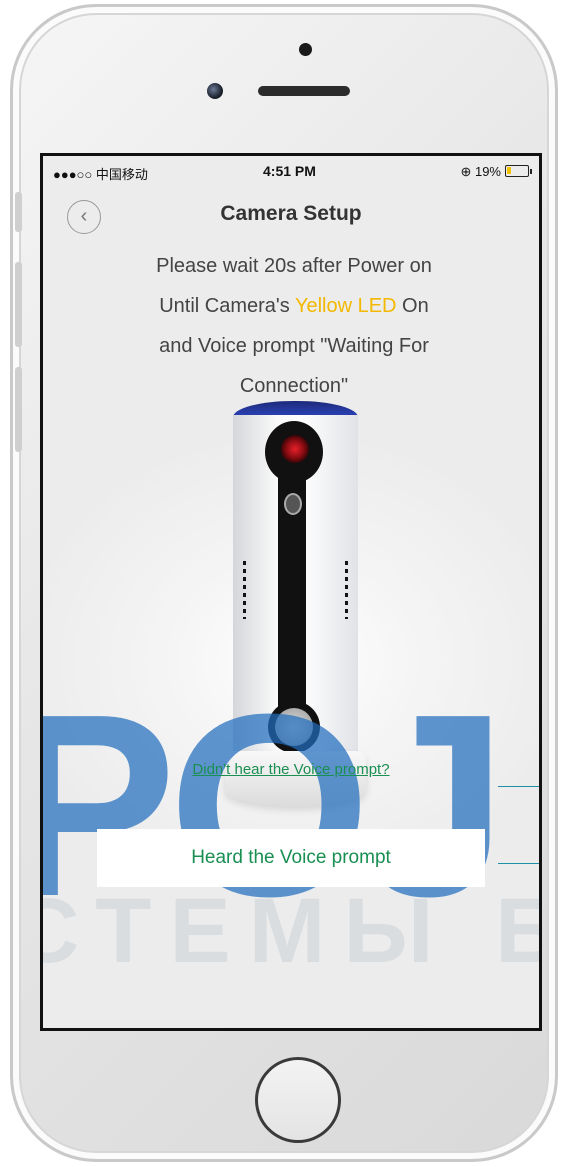  What do you see at coordinates (294, 386) in the screenshot?
I see `instruction-line-4: Connection"` at bounding box center [294, 386].